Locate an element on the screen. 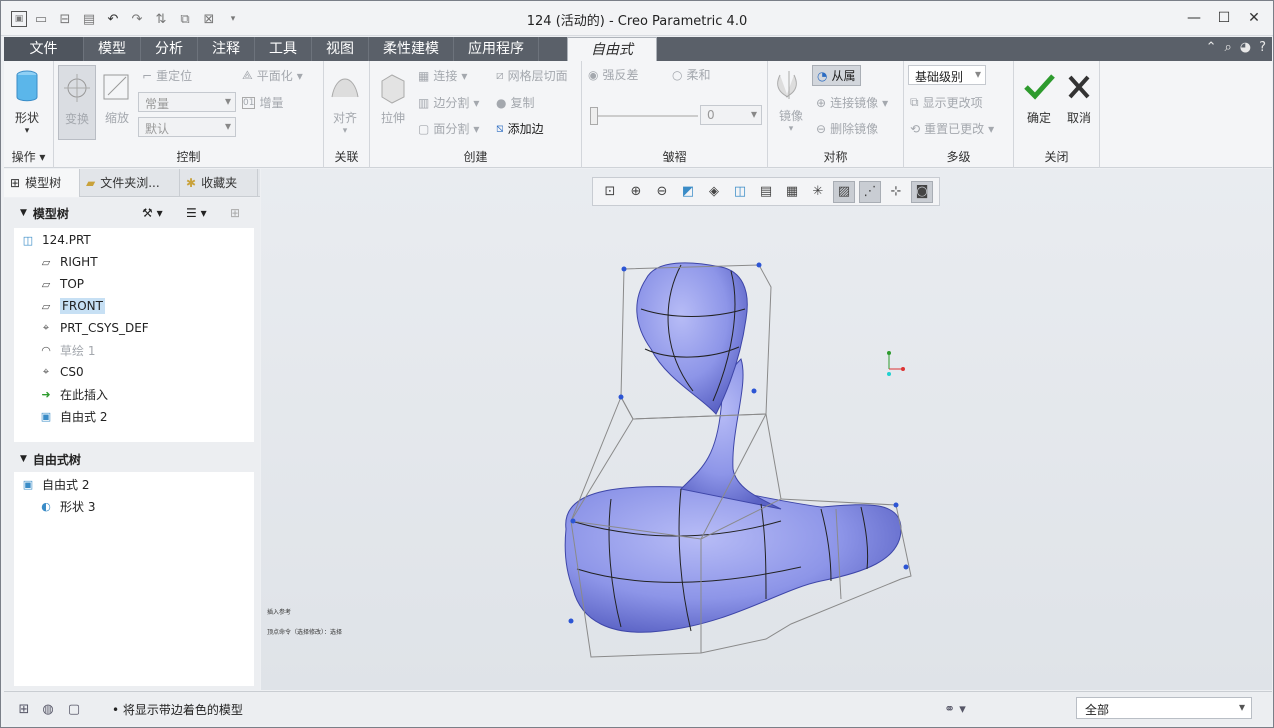  datum-plane-icon: ▱ is located at coordinates (46, 284).